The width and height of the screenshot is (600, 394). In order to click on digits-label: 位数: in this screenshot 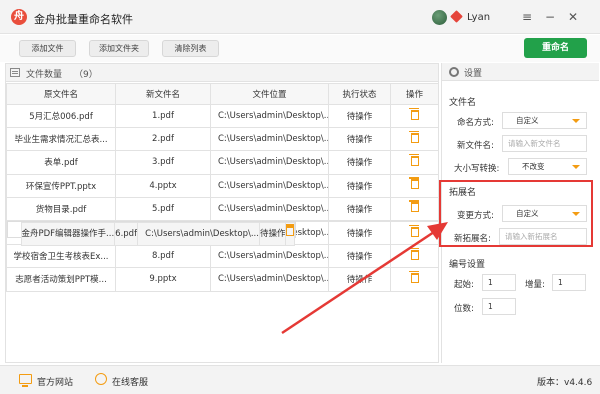, I will do `click(464, 309)`.